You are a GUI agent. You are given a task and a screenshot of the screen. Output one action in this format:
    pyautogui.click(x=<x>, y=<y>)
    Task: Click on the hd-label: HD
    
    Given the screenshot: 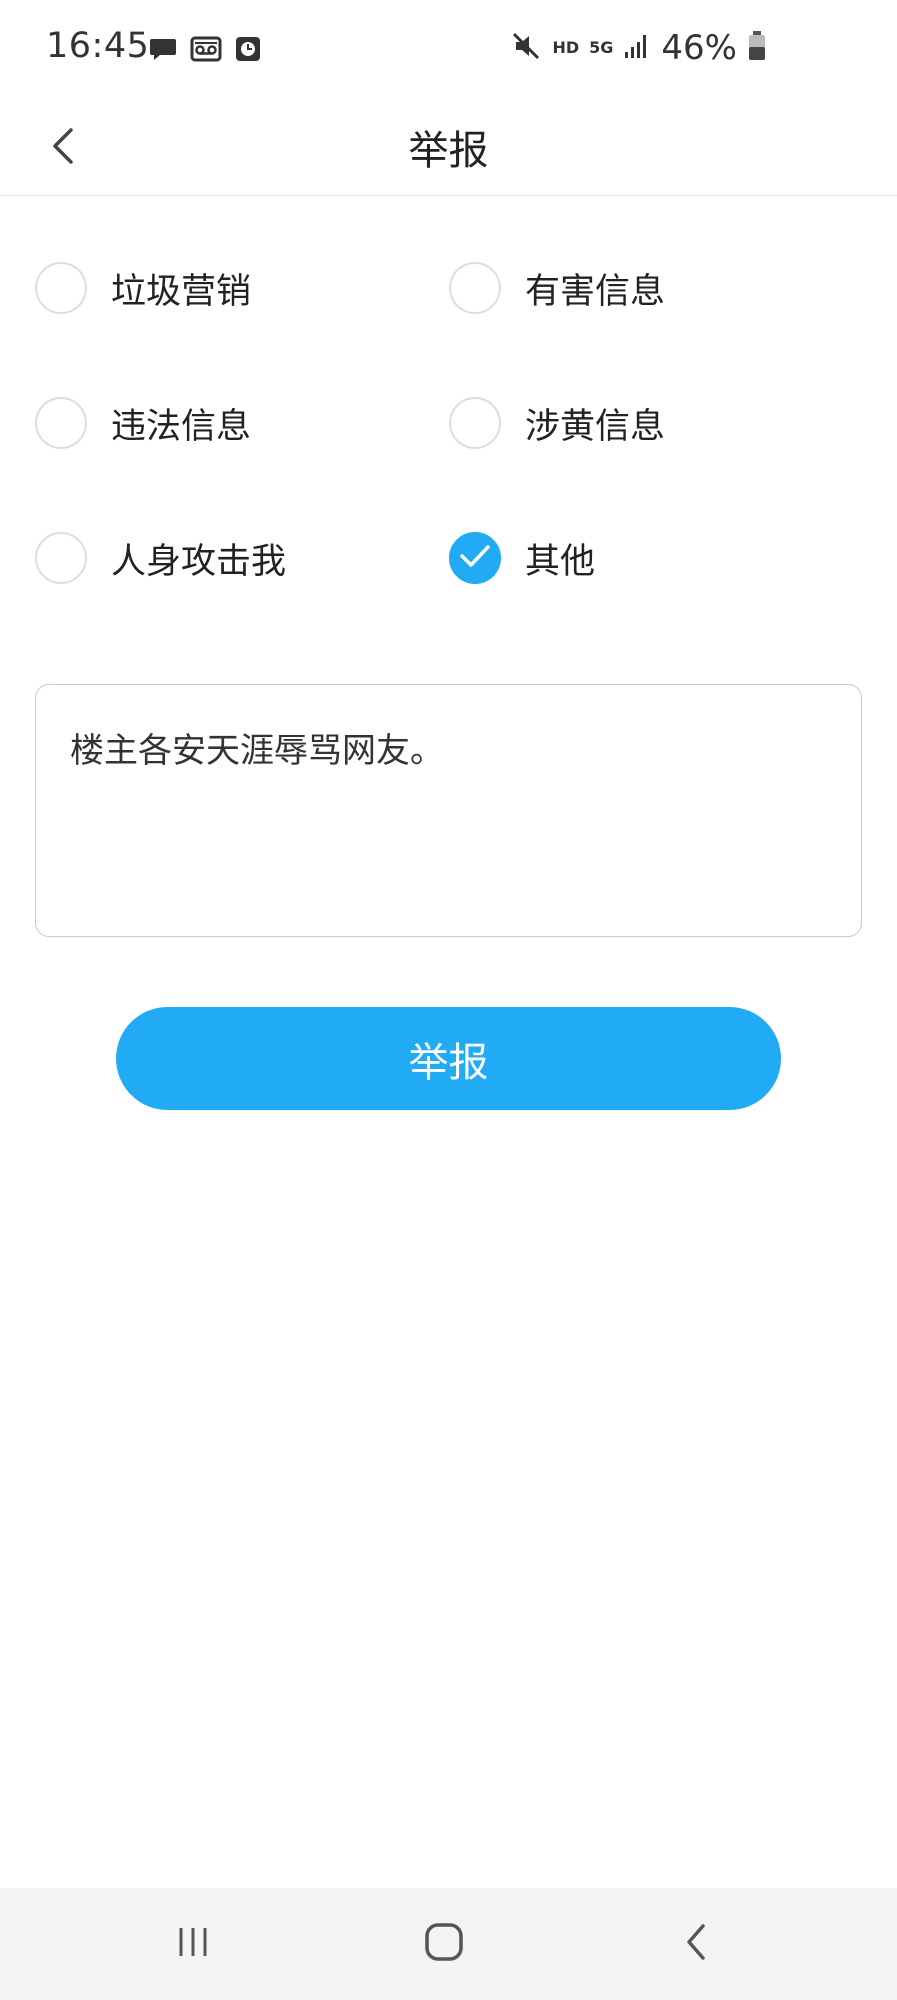 What is the action you would take?
    pyautogui.click(x=566, y=47)
    